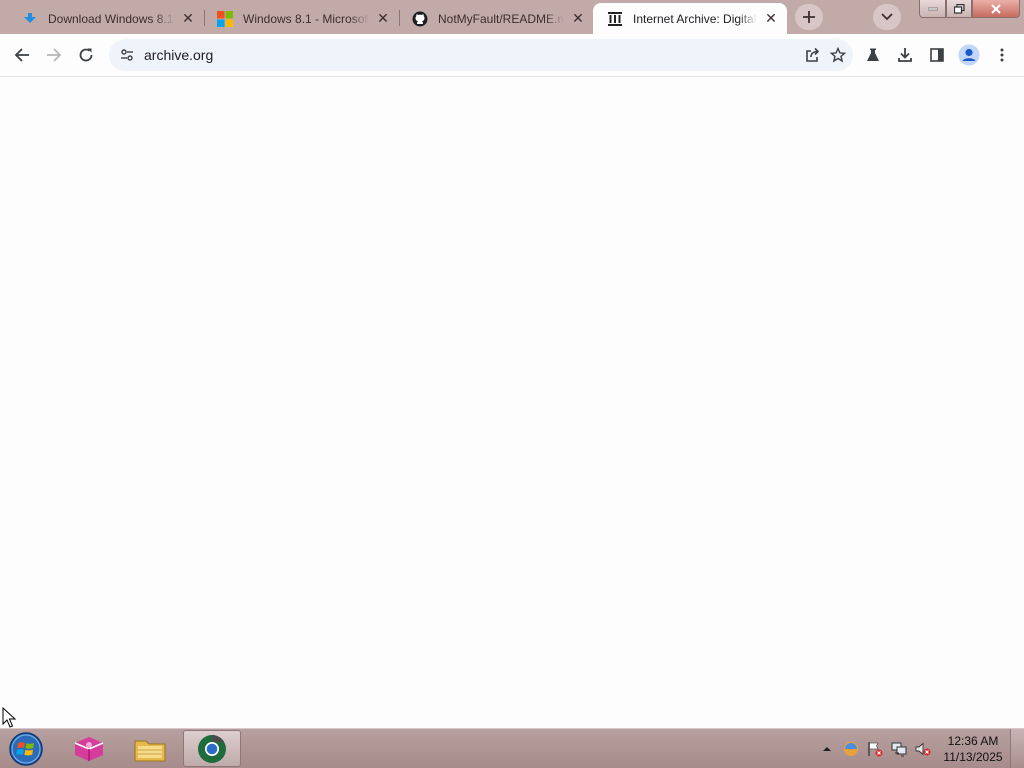  What do you see at coordinates (615, 19) in the screenshot?
I see `archive-icon` at bounding box center [615, 19].